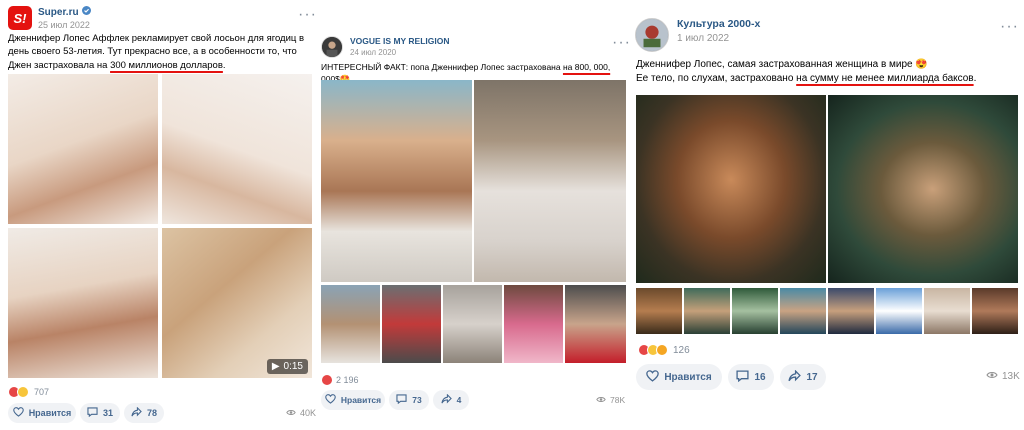 The image size is (1024, 430). Describe the element at coordinates (760, 377) in the screenshot. I see `comment-count: 16` at that location.